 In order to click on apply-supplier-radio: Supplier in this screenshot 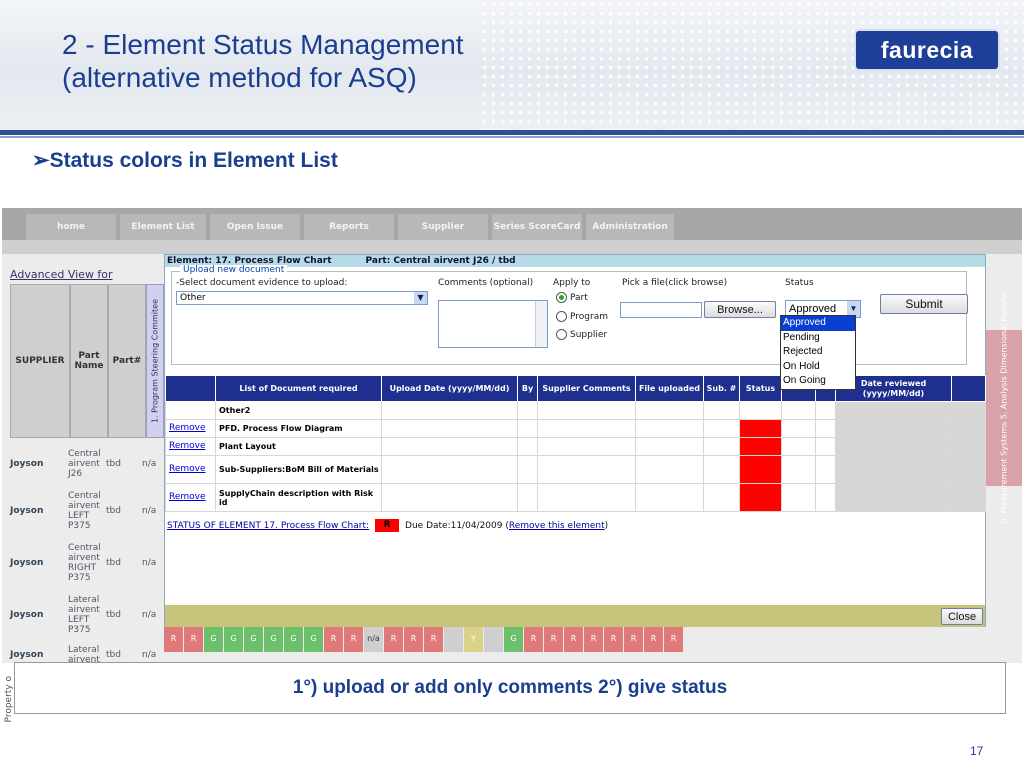, I will do `click(581, 334)`.